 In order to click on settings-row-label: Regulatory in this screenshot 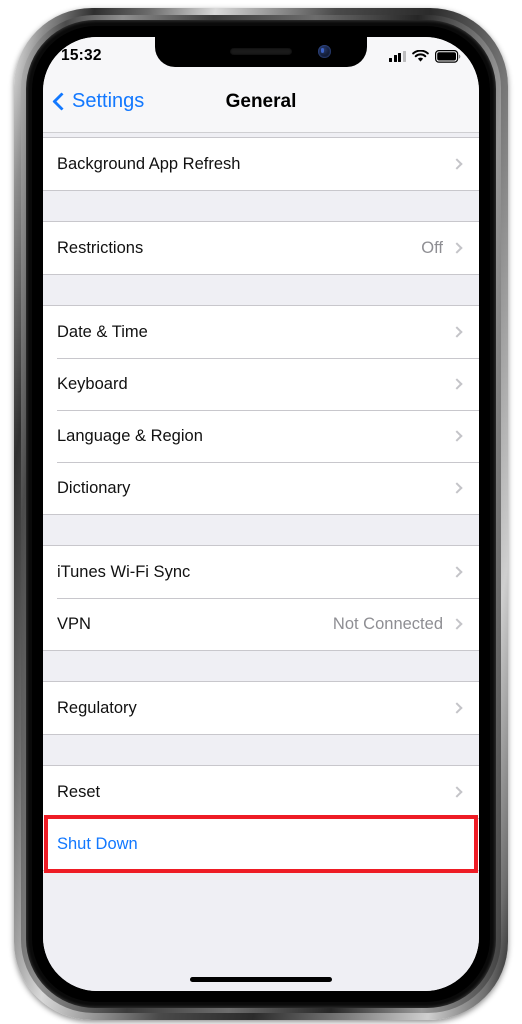, I will do `click(97, 707)`.